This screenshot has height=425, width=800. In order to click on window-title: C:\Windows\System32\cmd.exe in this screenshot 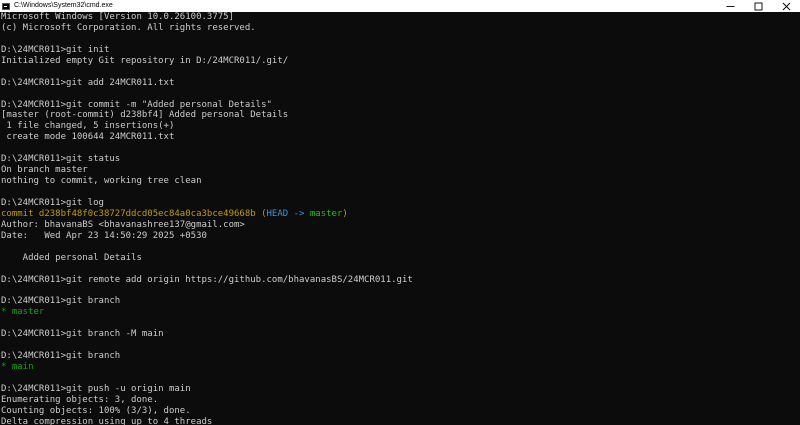, I will do `click(63, 5)`.